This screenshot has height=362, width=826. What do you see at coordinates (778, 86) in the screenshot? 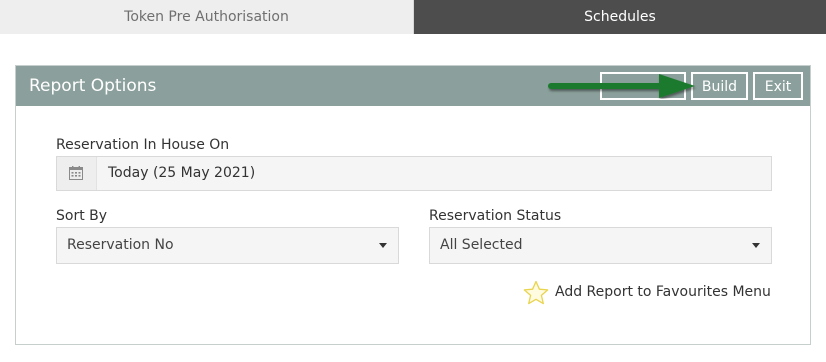
I see `exit-button: Exit` at bounding box center [778, 86].